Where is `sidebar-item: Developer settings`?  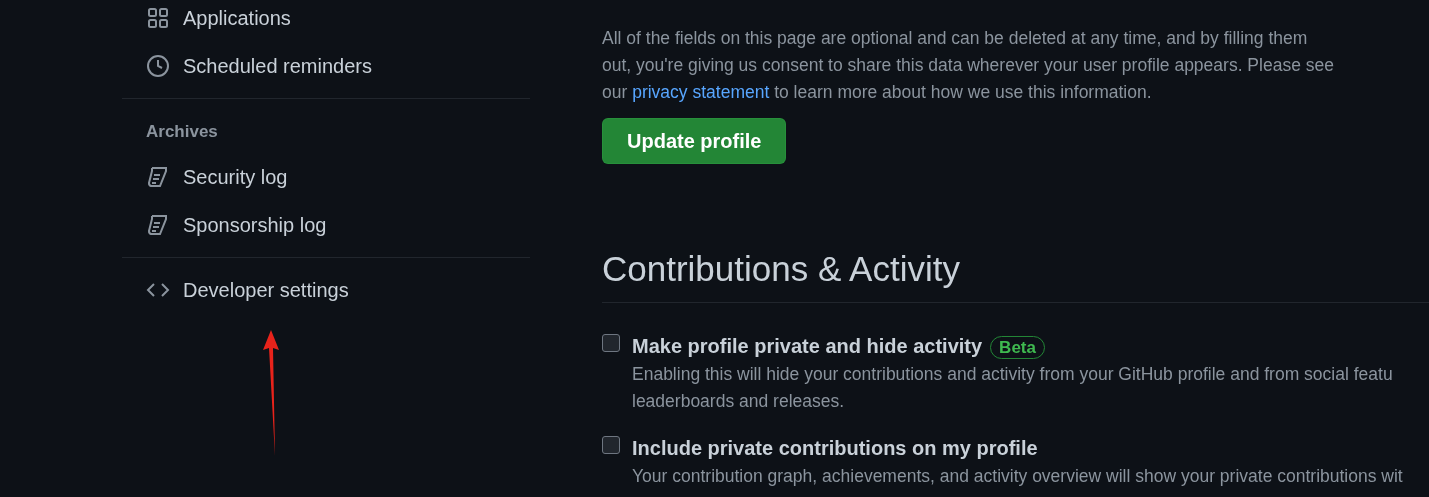
sidebar-item: Developer settings is located at coordinates (326, 289).